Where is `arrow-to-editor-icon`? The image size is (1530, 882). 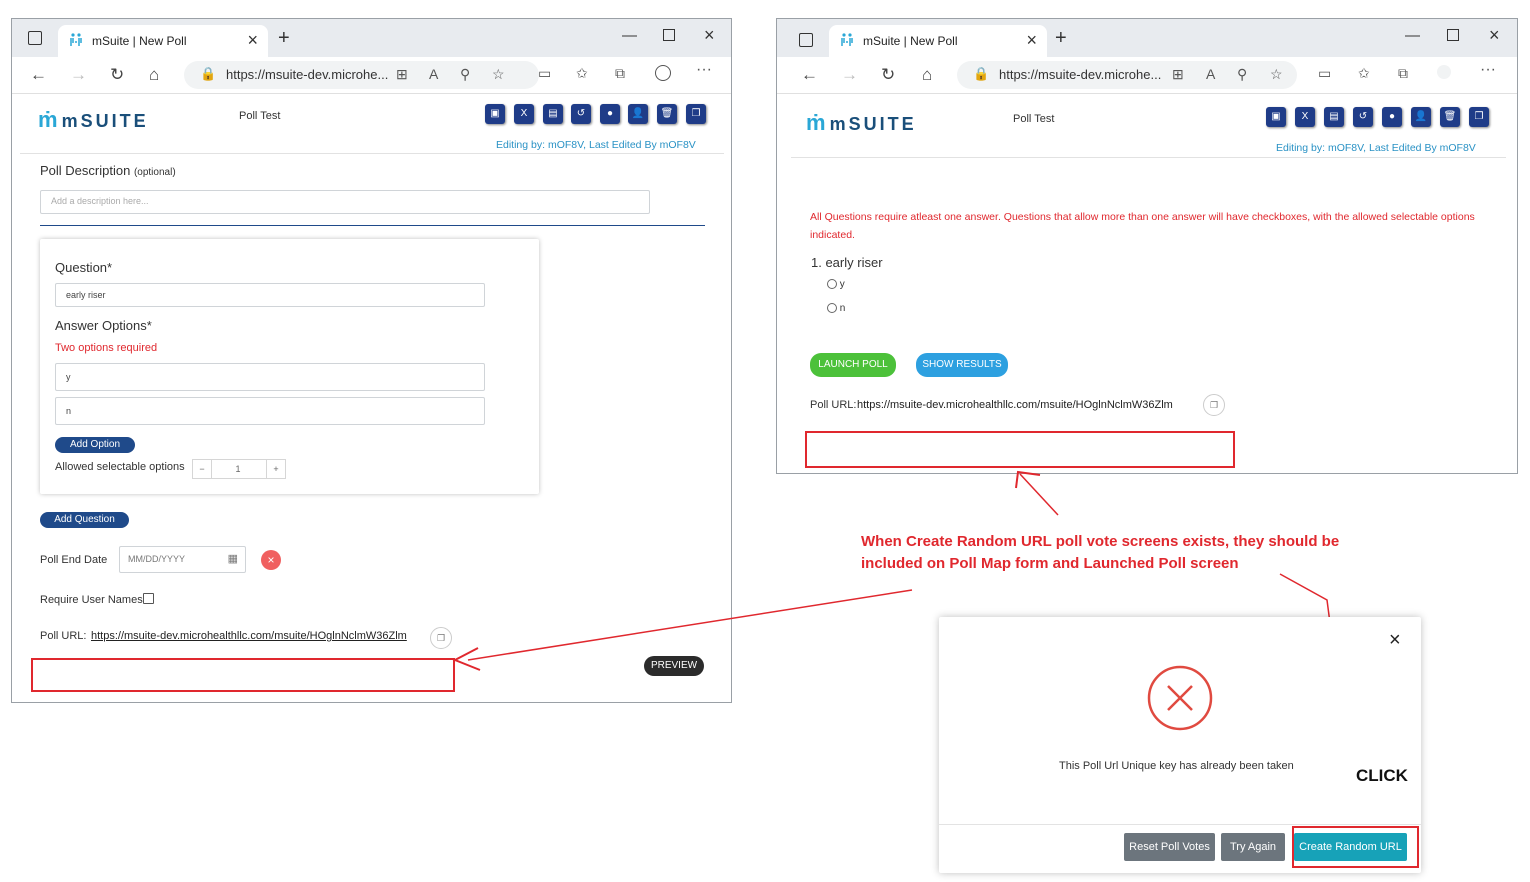
arrow-to-editor-icon is located at coordinates (690, 625).